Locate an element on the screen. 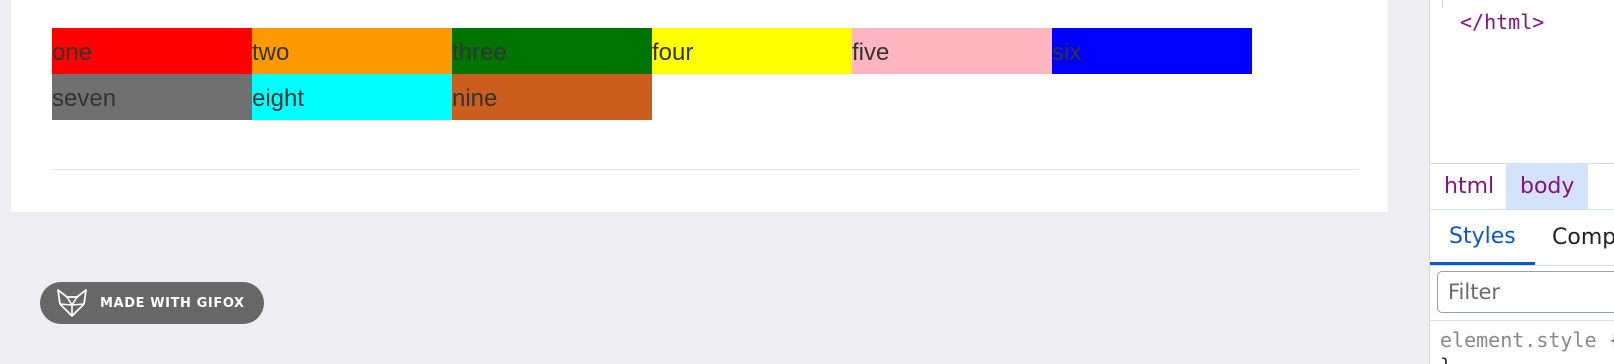 Image resolution: width=1614 pixels, height=364 pixels. grid-cell-seven: seven is located at coordinates (152, 97).